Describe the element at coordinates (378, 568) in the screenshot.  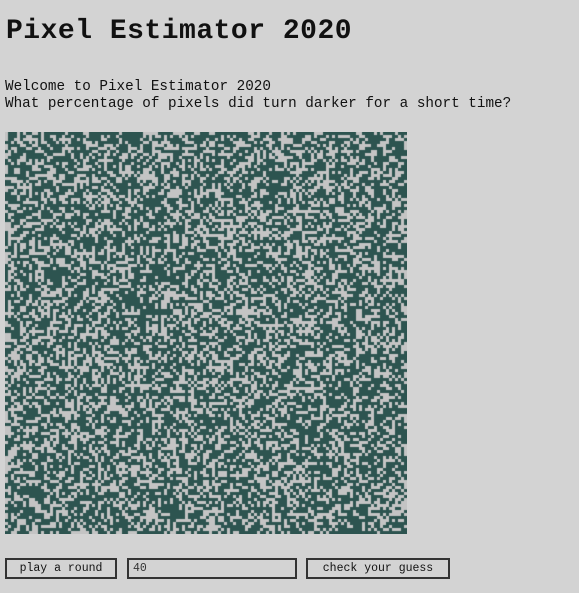
I see `check-guess-button: check your guess` at that location.